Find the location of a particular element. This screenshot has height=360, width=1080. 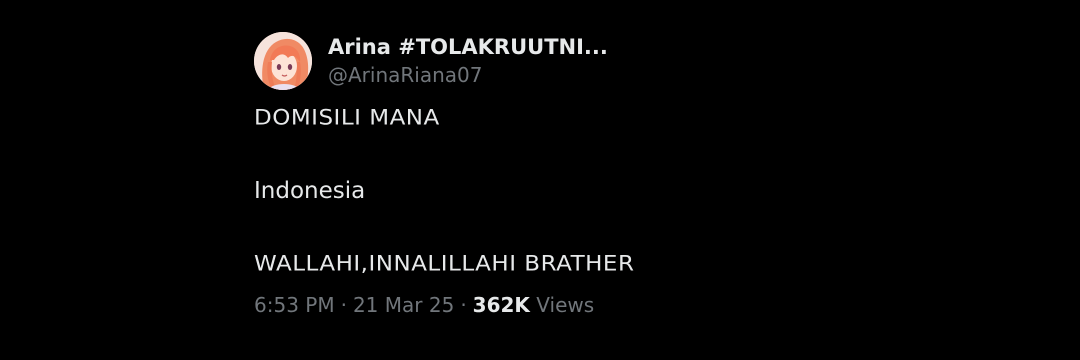

tweet-text-line-3: WALLAHI,INNALILLAHI BRATHER is located at coordinates (444, 264).